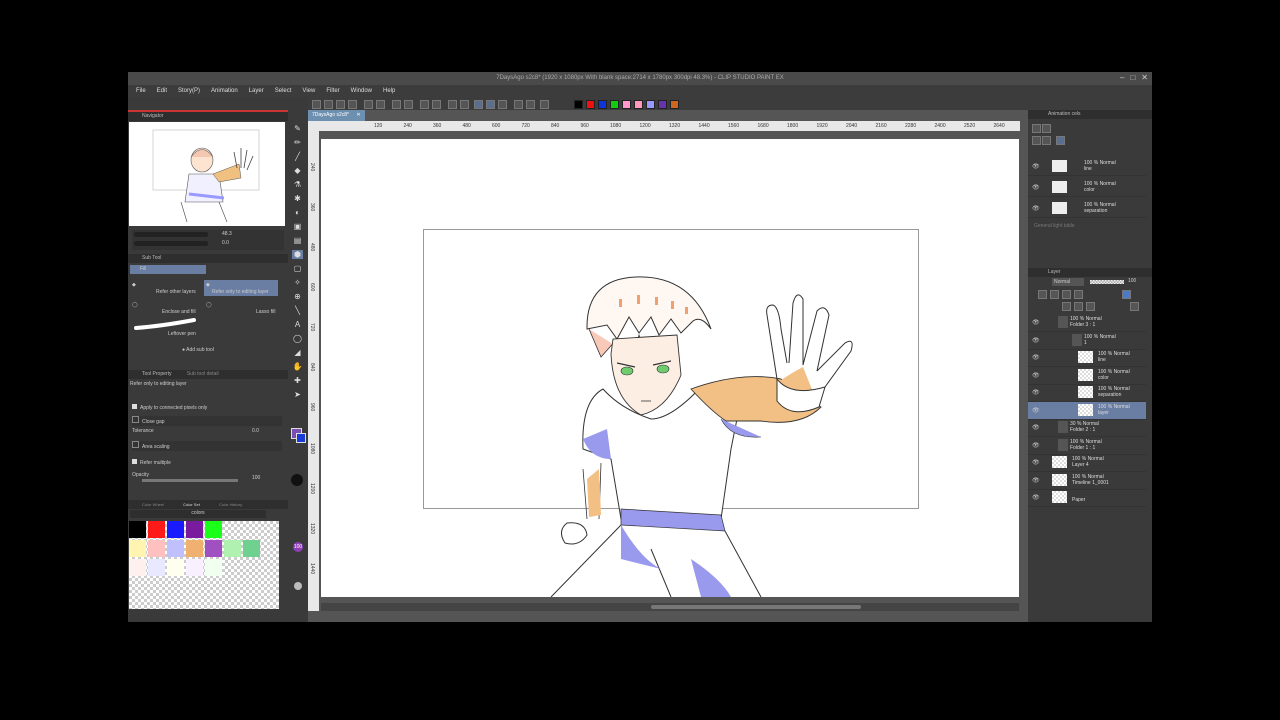  Describe the element at coordinates (1132, 77) in the screenshot. I see `maximize-icon: □` at that location.